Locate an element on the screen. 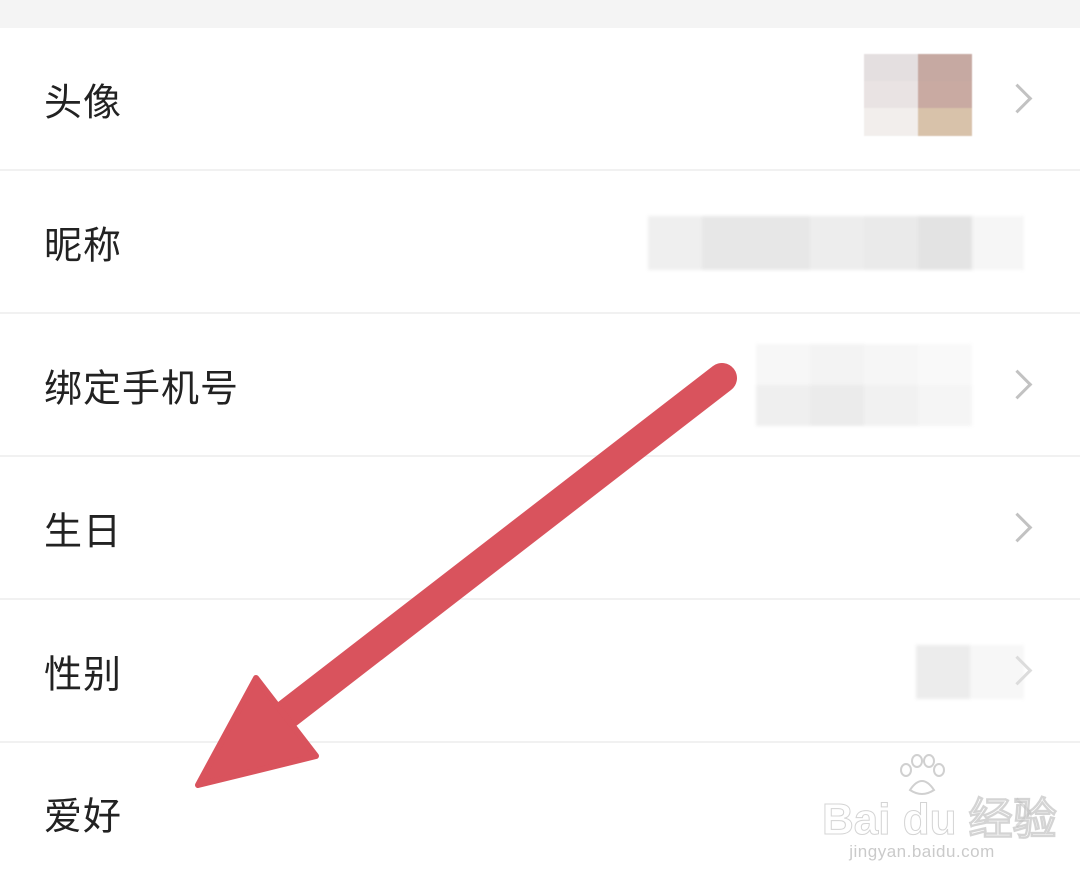 The image size is (1080, 884). watermark: Bai du 经验 jingyan.baidu.com is located at coordinates (940, 808).